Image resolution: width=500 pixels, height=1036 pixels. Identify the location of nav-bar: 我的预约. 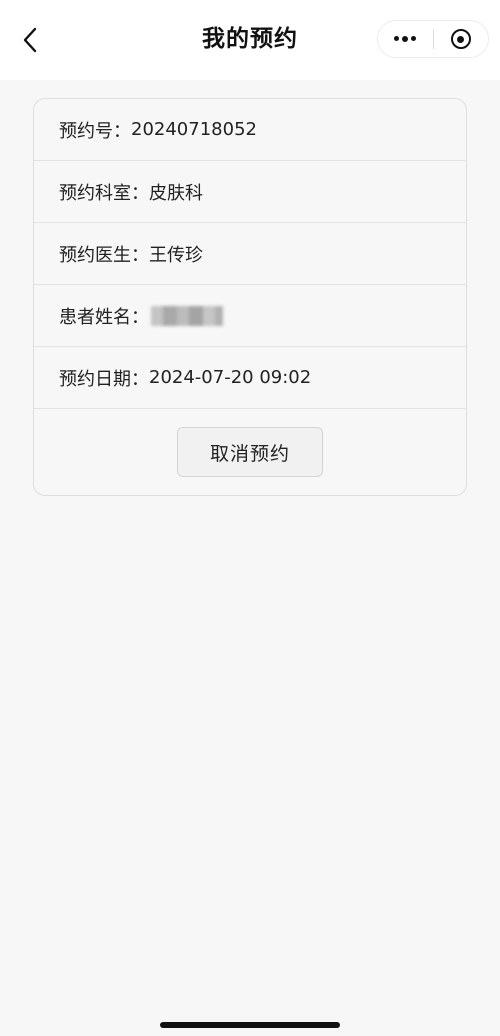
(250, 40).